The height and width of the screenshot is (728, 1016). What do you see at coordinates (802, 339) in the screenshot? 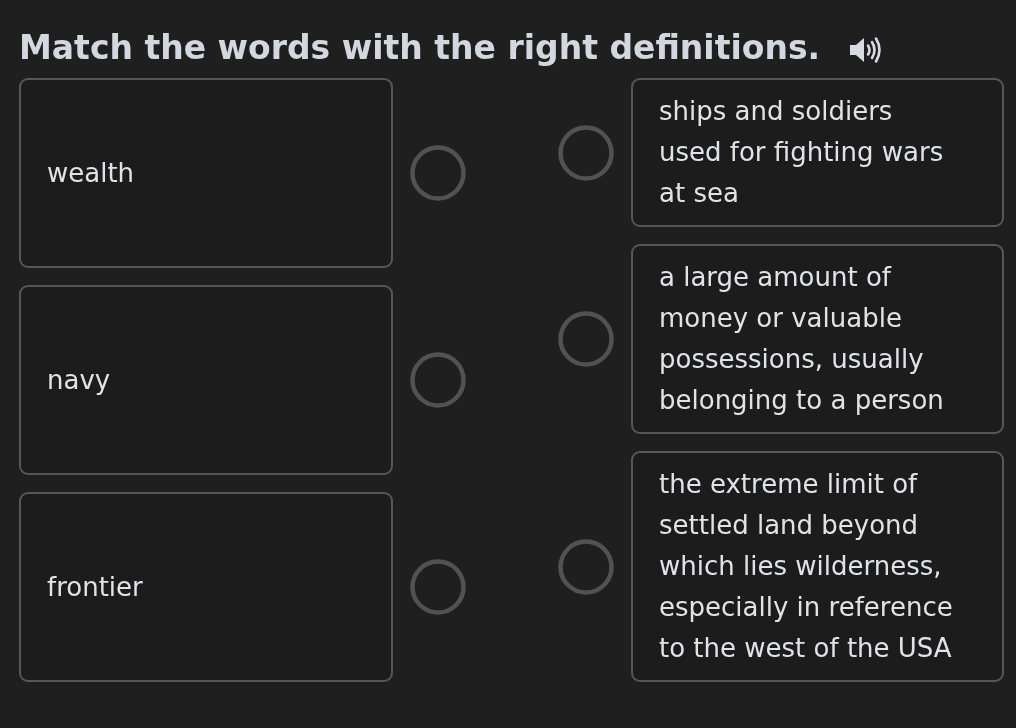
I see `definition-text: a large amount of money or valuable possessions, usually belonging to a person` at bounding box center [802, 339].